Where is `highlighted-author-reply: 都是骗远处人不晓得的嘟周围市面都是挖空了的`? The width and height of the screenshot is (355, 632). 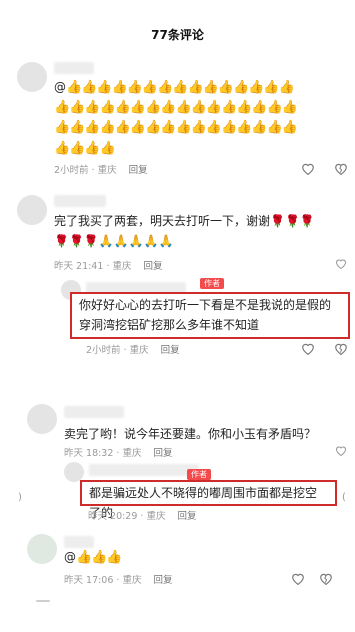
highlighted-author-reply: 都是骗远处人不晓得的嘟周围市面都是挖空了的 is located at coordinates (208, 500).